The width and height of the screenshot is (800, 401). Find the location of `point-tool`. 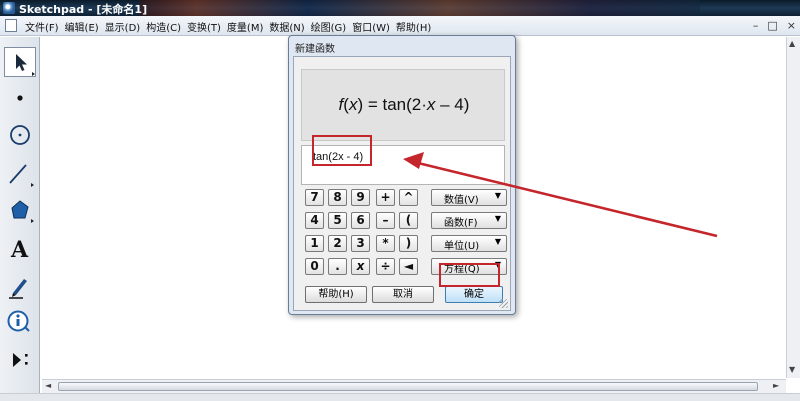

point-tool is located at coordinates (20, 98).